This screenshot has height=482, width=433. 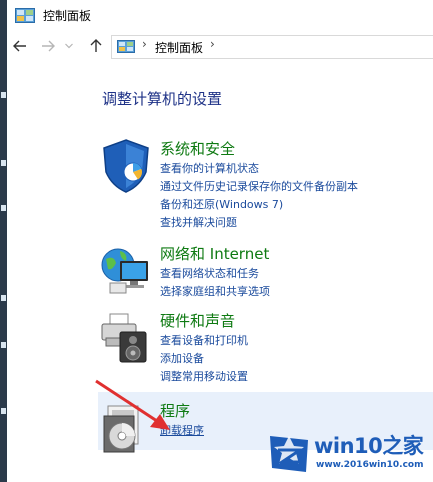 What do you see at coordinates (182, 431) in the screenshot?
I see `link-uninstall-program: 卸载程序` at bounding box center [182, 431].